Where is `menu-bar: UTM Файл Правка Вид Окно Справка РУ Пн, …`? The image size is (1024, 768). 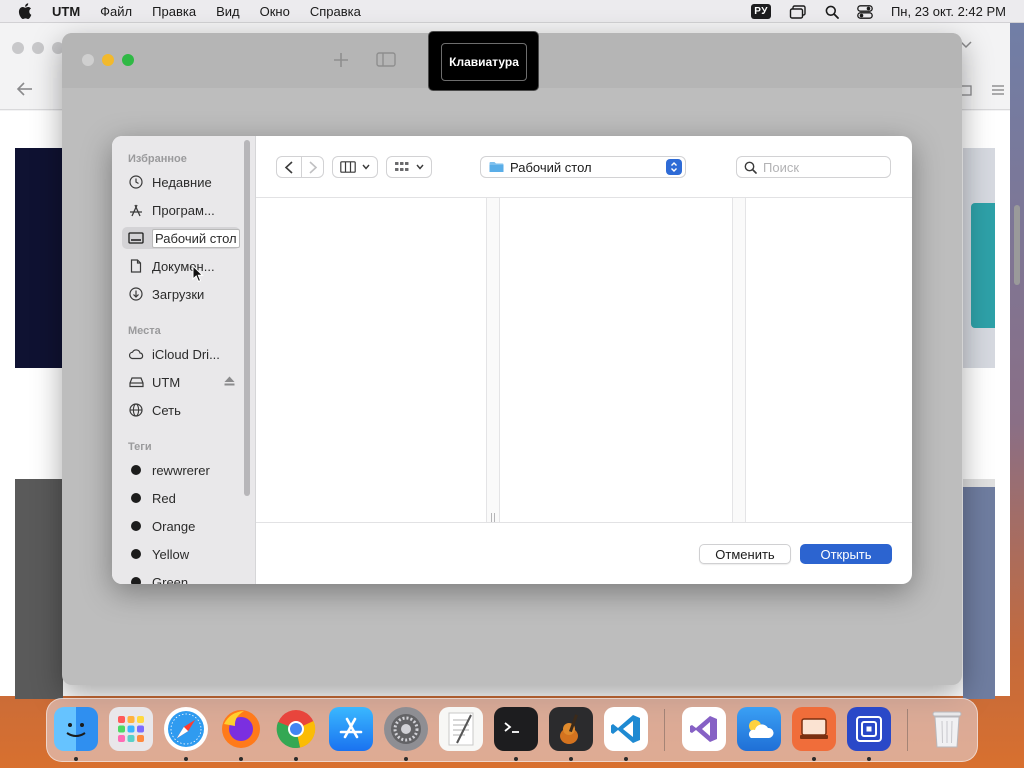
menu-bar: UTM Файл Правка Вид Окно Справка РУ Пн, … is located at coordinates (512, 11).